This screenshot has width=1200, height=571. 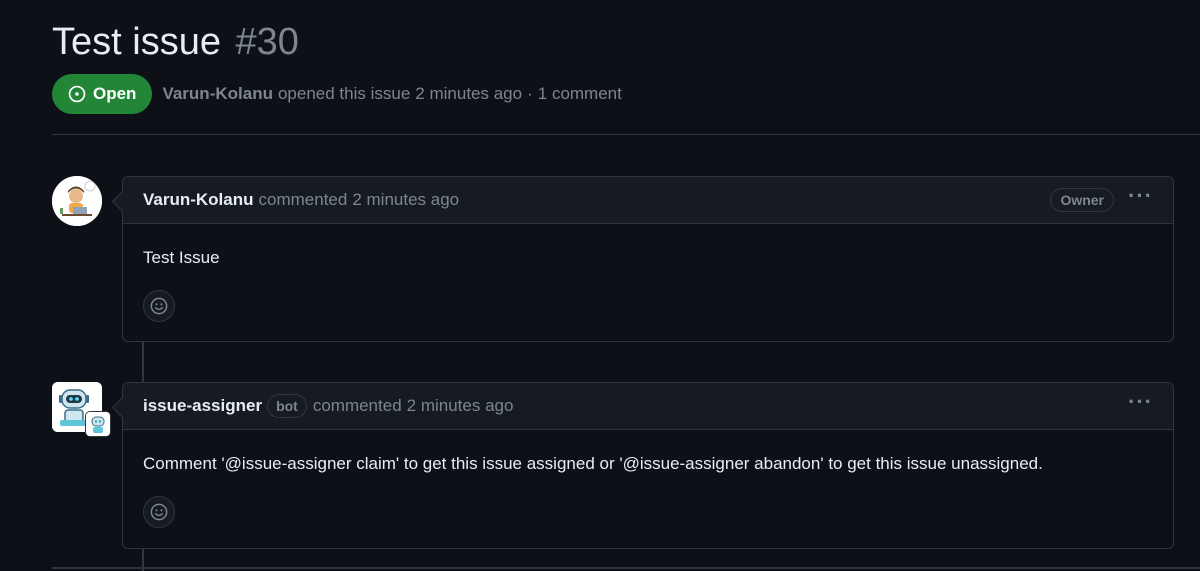 What do you see at coordinates (267, 42) in the screenshot?
I see `issue-number: #30` at bounding box center [267, 42].